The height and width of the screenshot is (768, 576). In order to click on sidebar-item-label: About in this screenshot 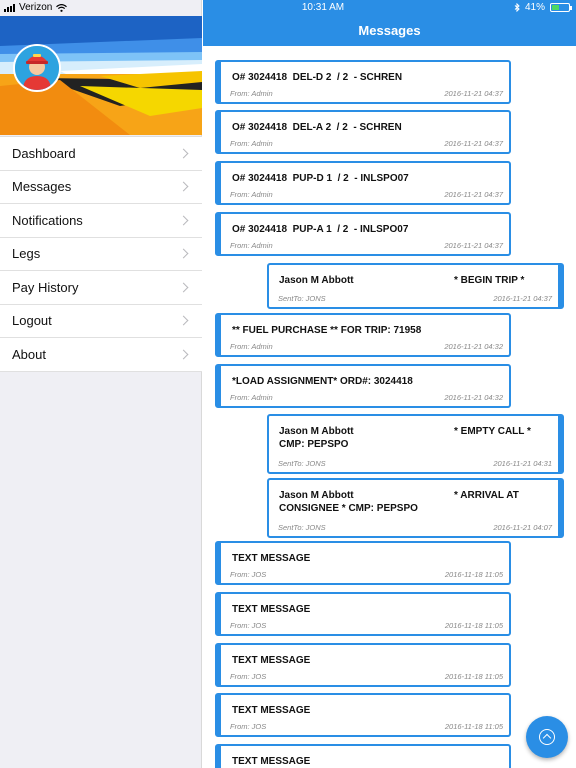, I will do `click(29, 354)`.